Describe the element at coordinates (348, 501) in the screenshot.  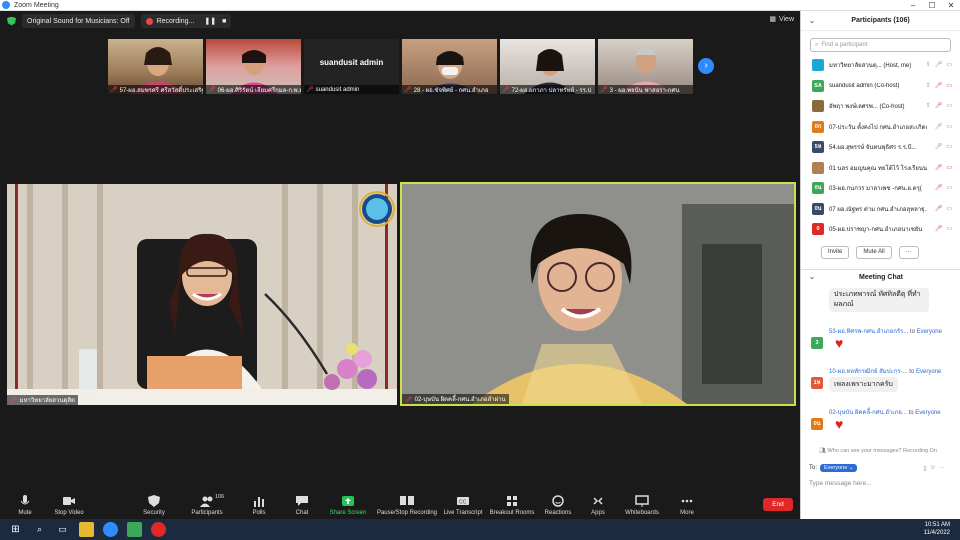
I see `share-icon` at that location.